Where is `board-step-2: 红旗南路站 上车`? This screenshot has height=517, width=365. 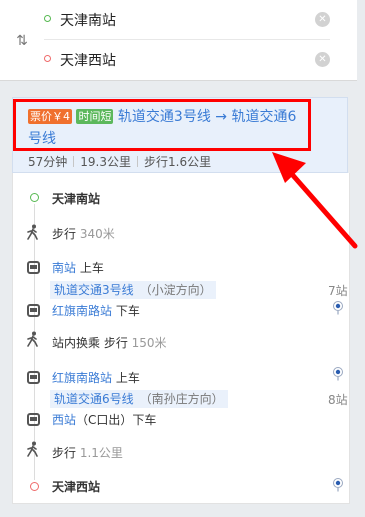
board-step-2: 红旗南路站 上车 is located at coordinates (96, 378).